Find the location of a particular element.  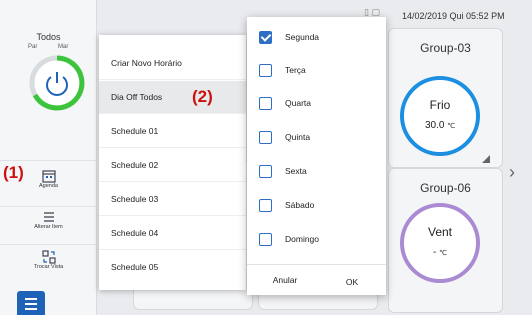

menu-item-schedule-02: Schedule 02 is located at coordinates (172, 165).